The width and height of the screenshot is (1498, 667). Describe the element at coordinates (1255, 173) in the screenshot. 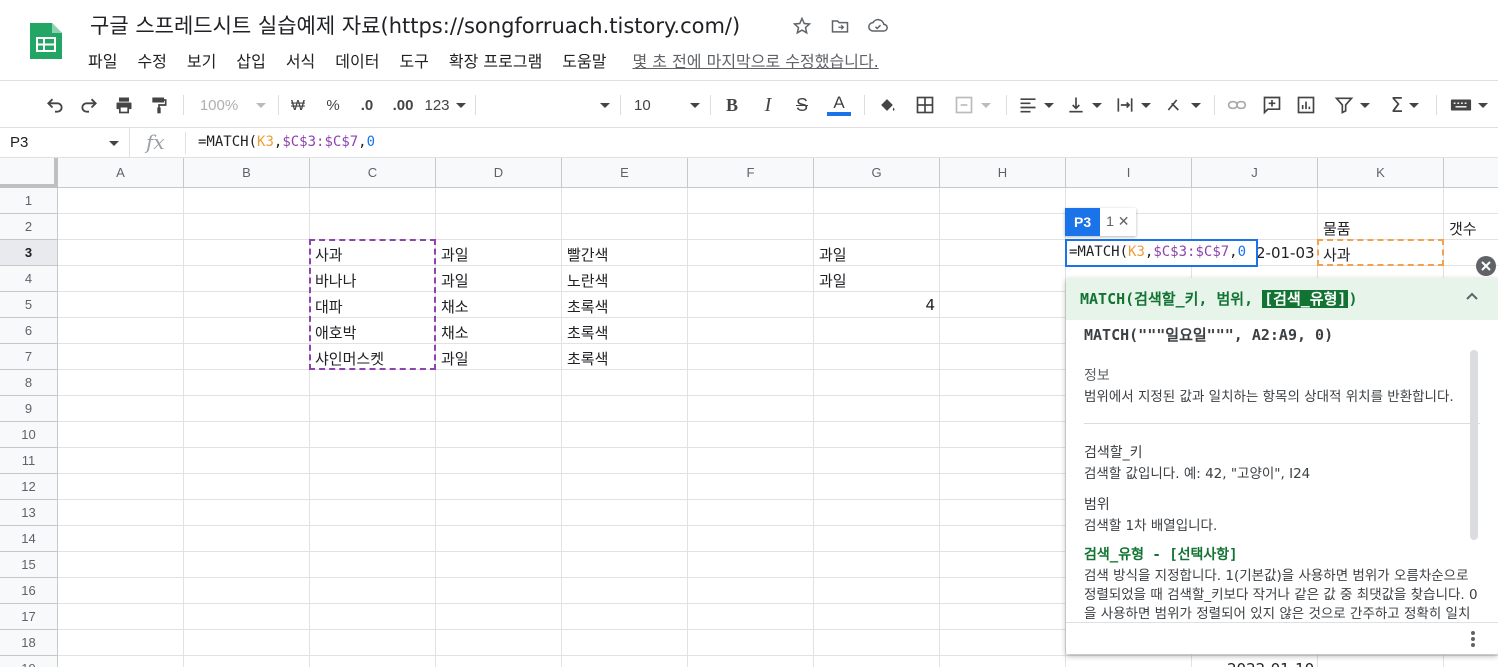

I see `column-header-j: J` at that location.